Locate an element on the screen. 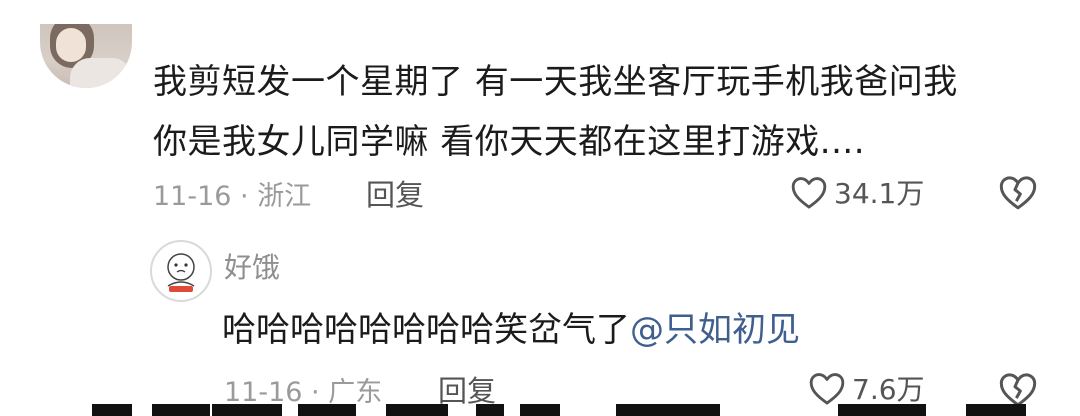 The width and height of the screenshot is (1080, 416). reply-text-body: 哈哈哈哈哈哈哈哈笑岔气了 is located at coordinates (426, 330).